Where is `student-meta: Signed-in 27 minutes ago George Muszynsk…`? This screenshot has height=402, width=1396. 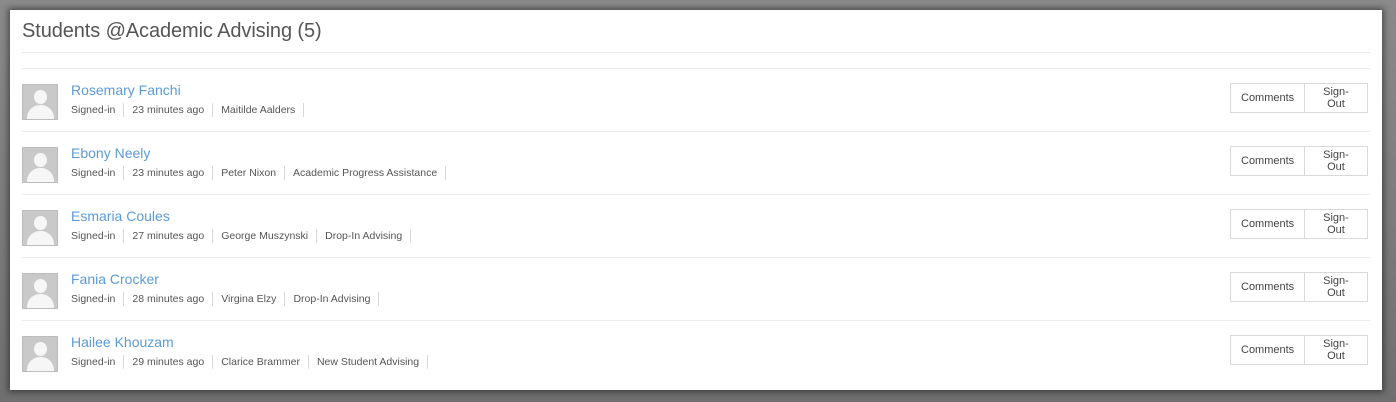 student-meta: Signed-in 27 minutes ago George Muszynsk… is located at coordinates (241, 236).